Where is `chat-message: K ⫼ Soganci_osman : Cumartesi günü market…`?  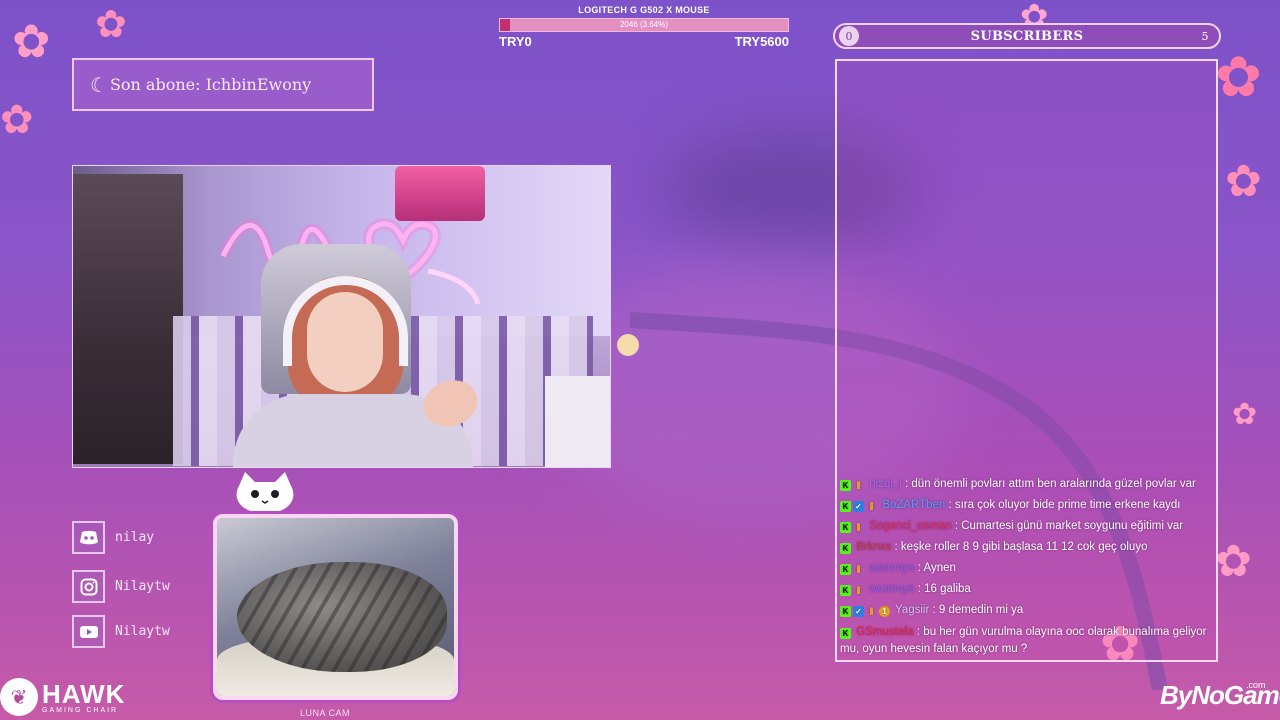
chat-message: K ⫼ Soganci_osman : Cumartesi günü market… is located at coordinates (1027, 526).